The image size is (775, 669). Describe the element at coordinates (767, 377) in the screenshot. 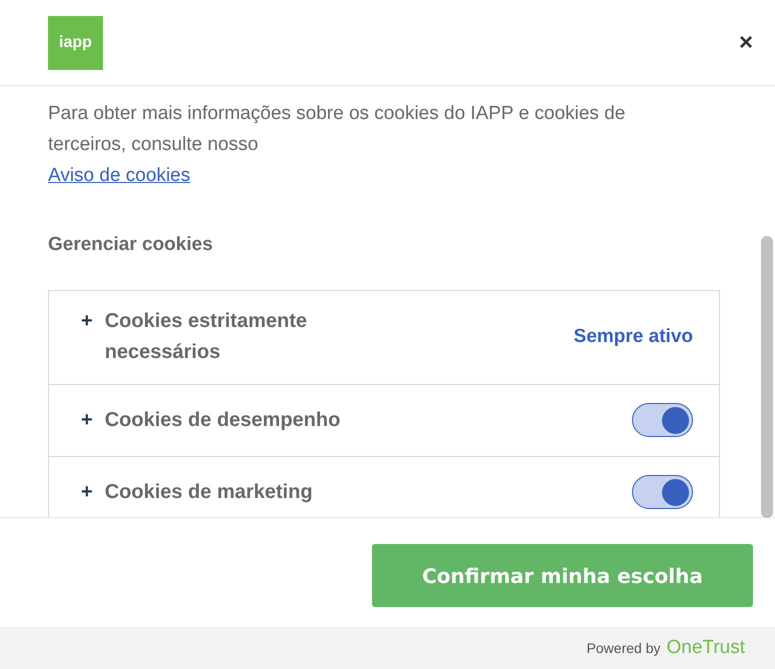

I see `scrollbar` at that location.